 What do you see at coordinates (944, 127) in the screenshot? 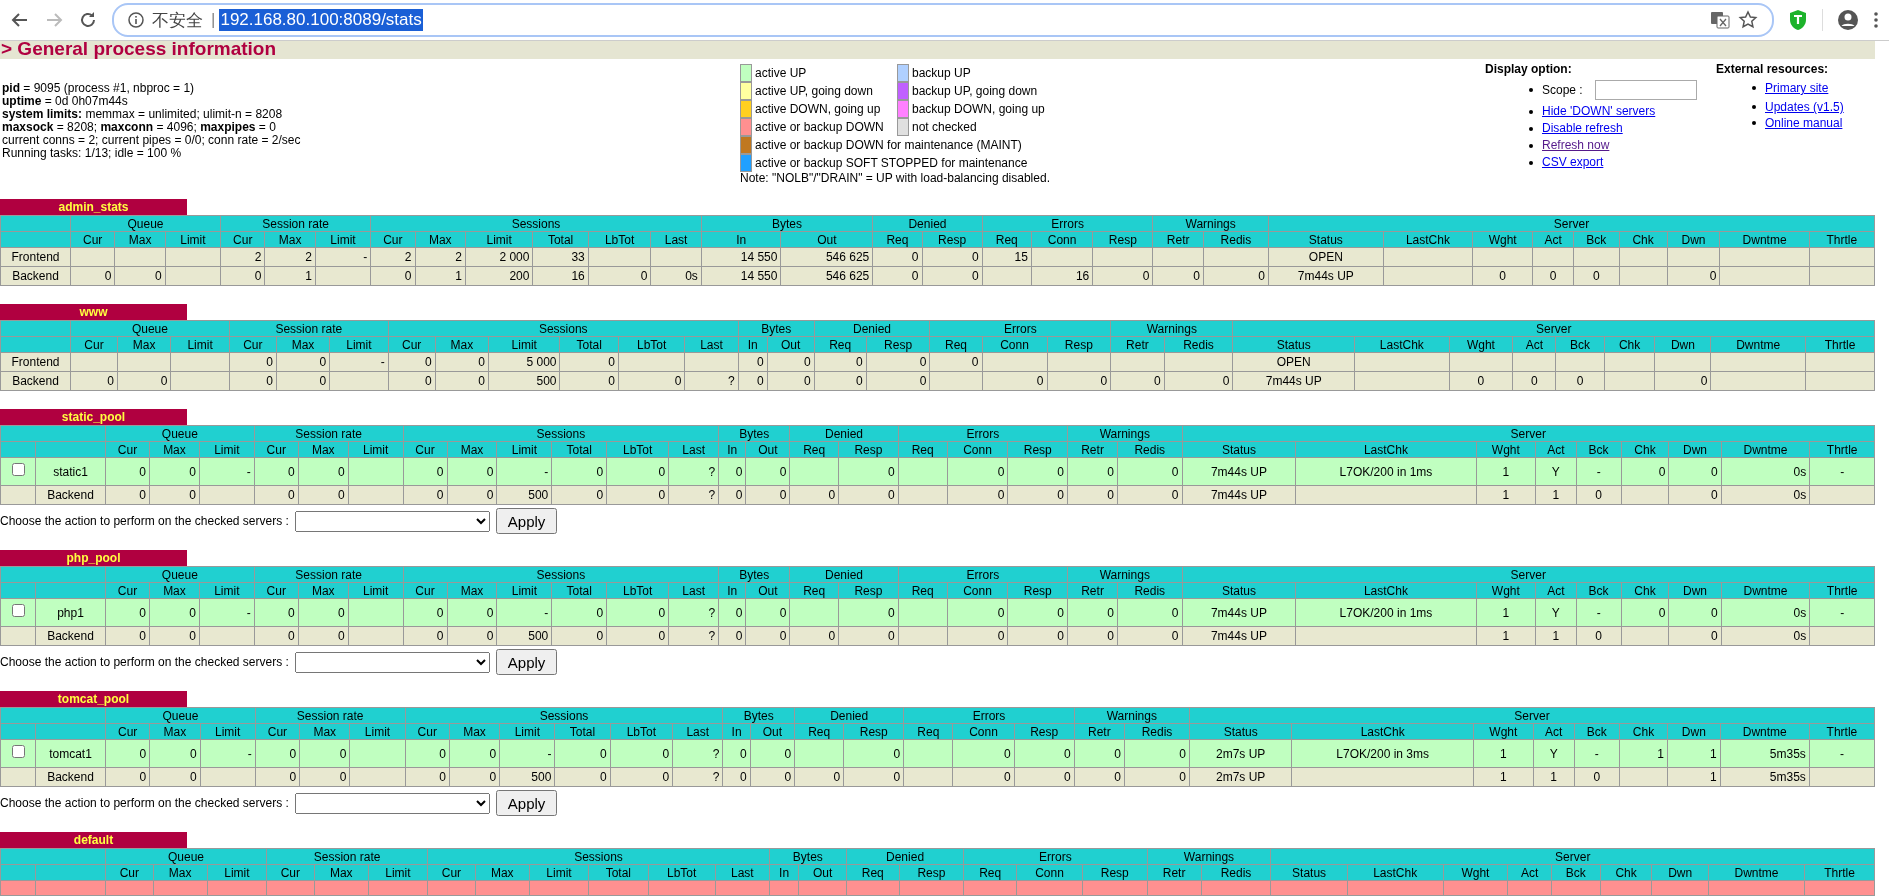
I see `legend-label: not checked` at bounding box center [944, 127].